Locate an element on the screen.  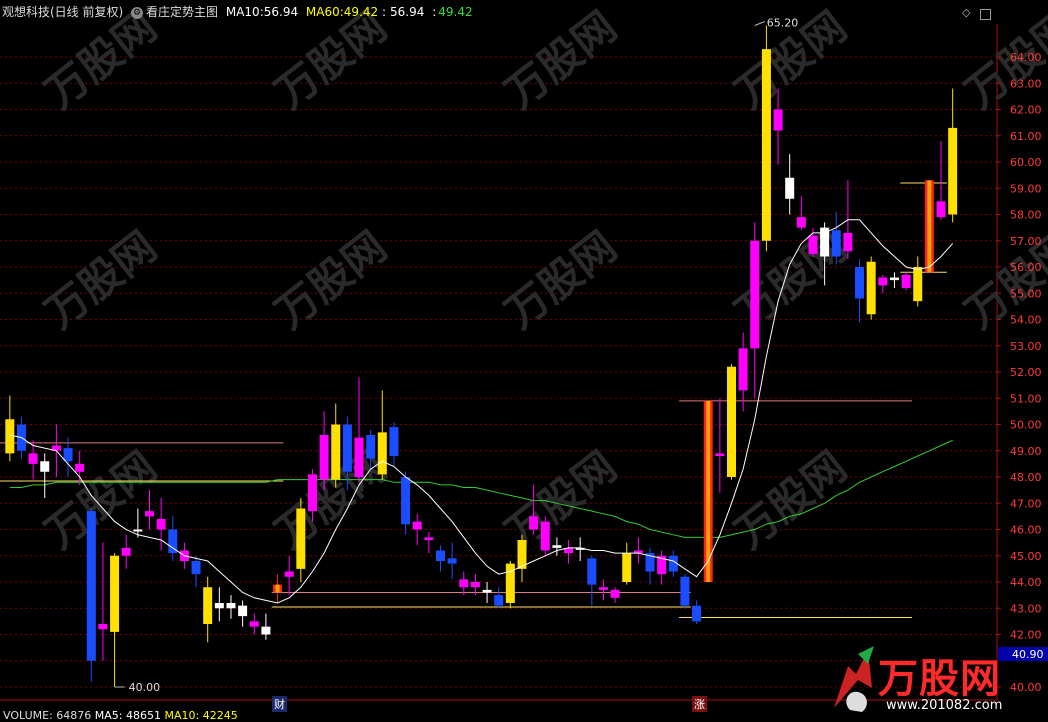
brand-logo: 万股网 www.201082.com is located at coordinates (928, 680).